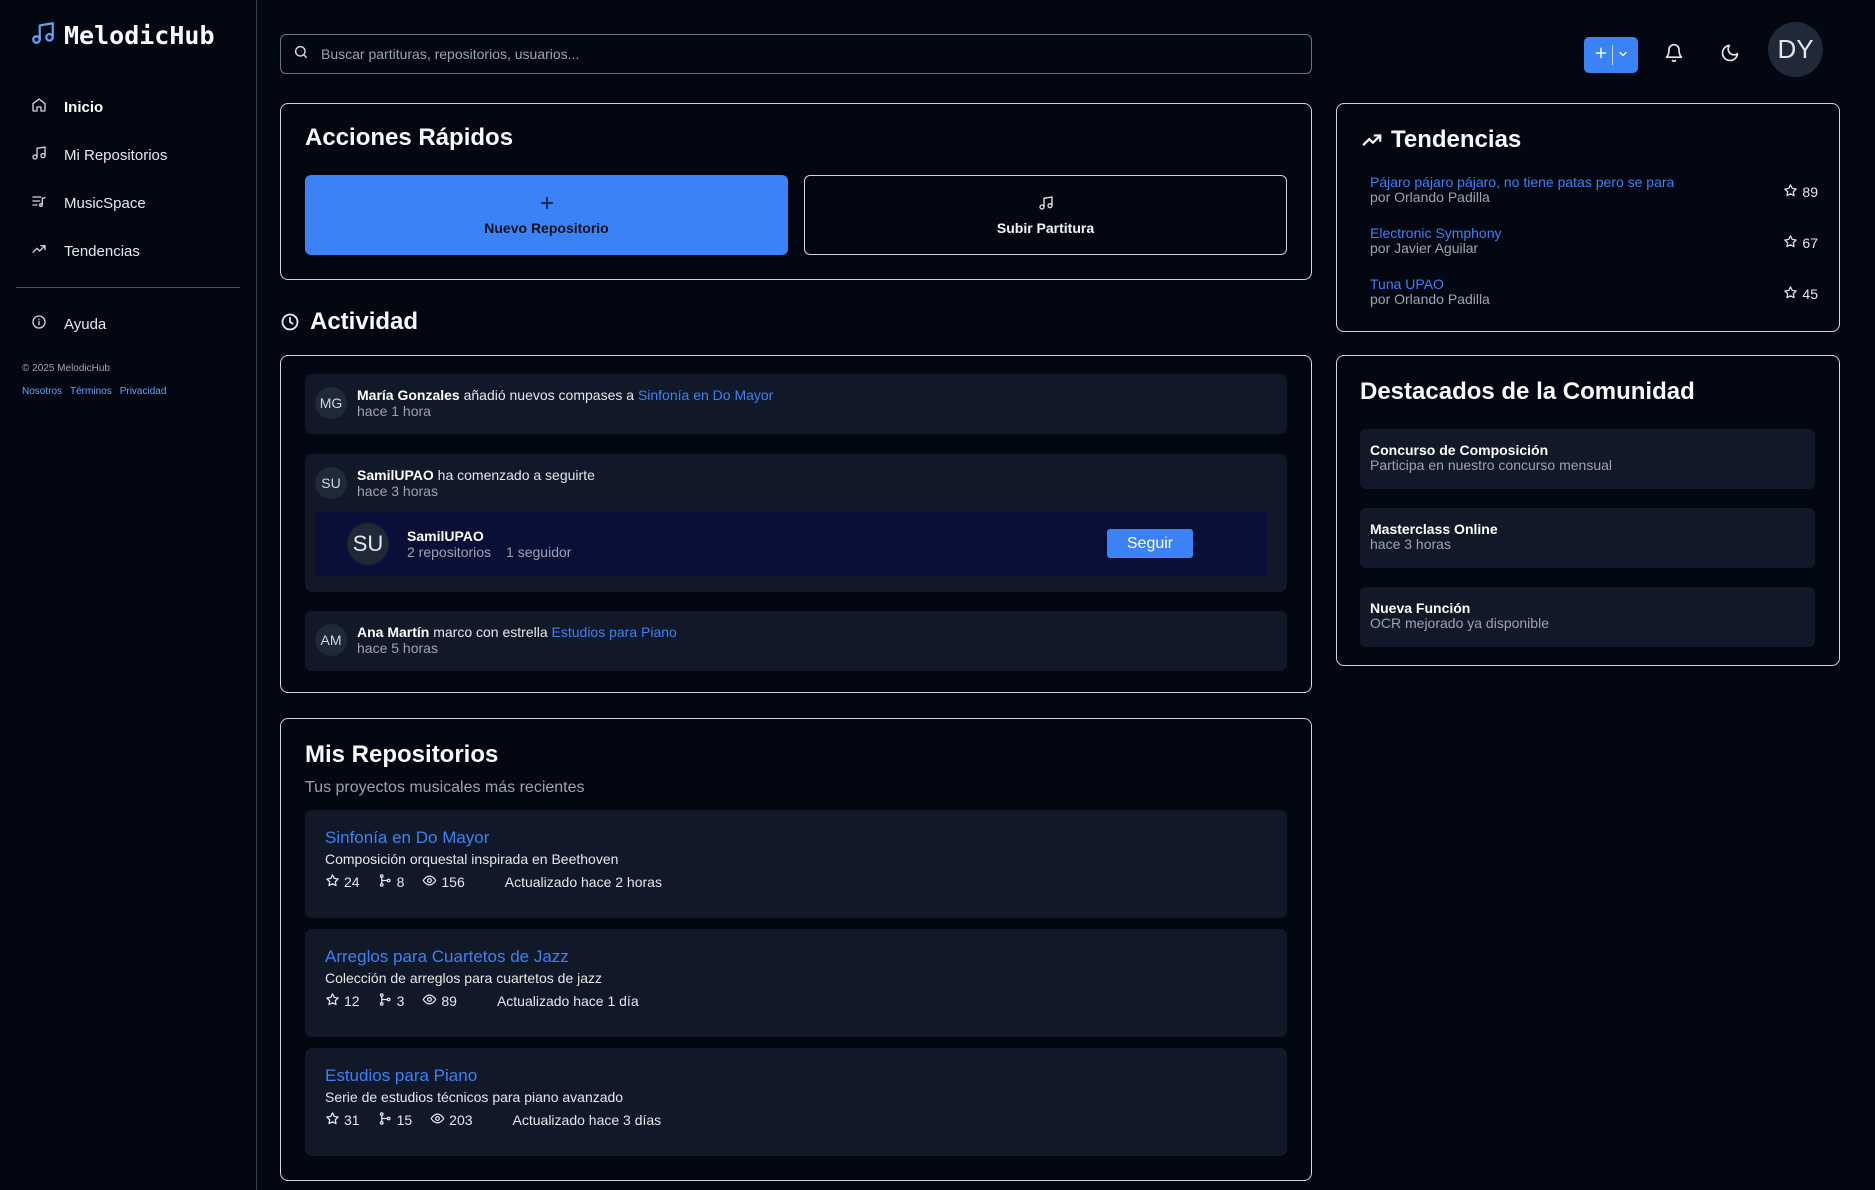 Image resolution: width=1875 pixels, height=1190 pixels. What do you see at coordinates (408, 395) in the screenshot?
I see `activity-user: María Gonzales` at bounding box center [408, 395].